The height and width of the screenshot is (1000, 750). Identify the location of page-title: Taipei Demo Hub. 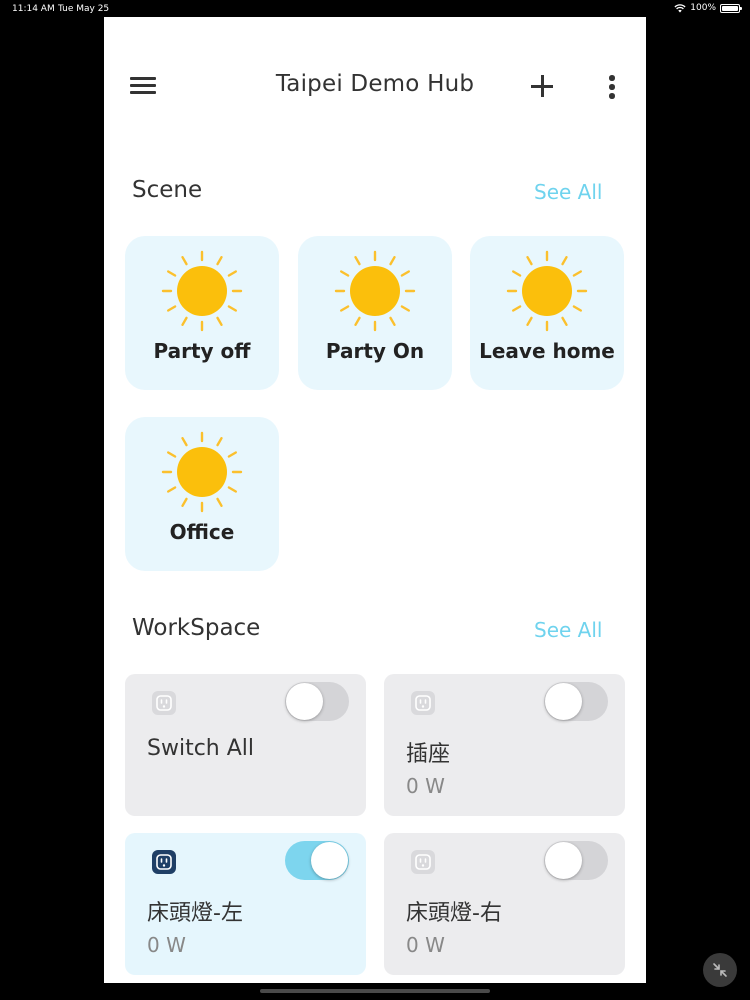
(375, 84).